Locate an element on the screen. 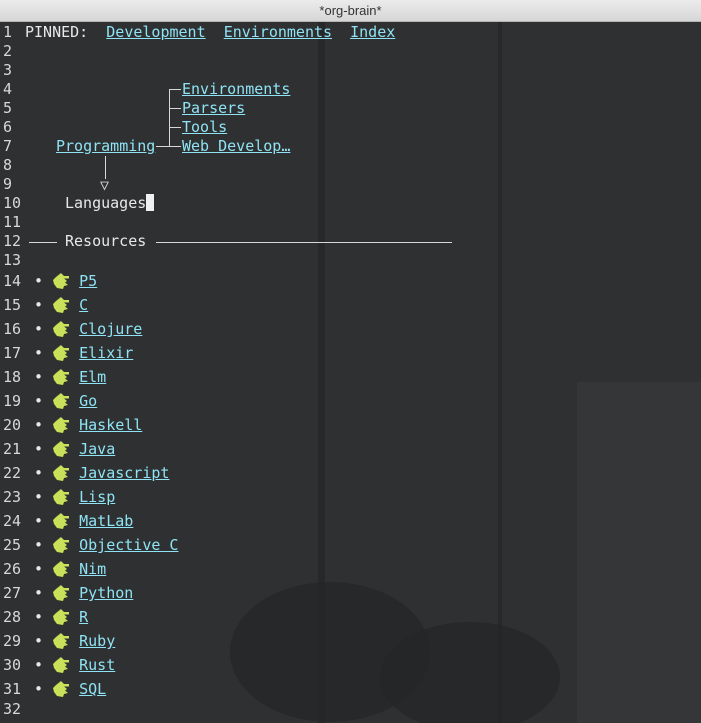 Image resolution: width=701 pixels, height=723 pixels. buffer-line: 3 is located at coordinates (12, 70).